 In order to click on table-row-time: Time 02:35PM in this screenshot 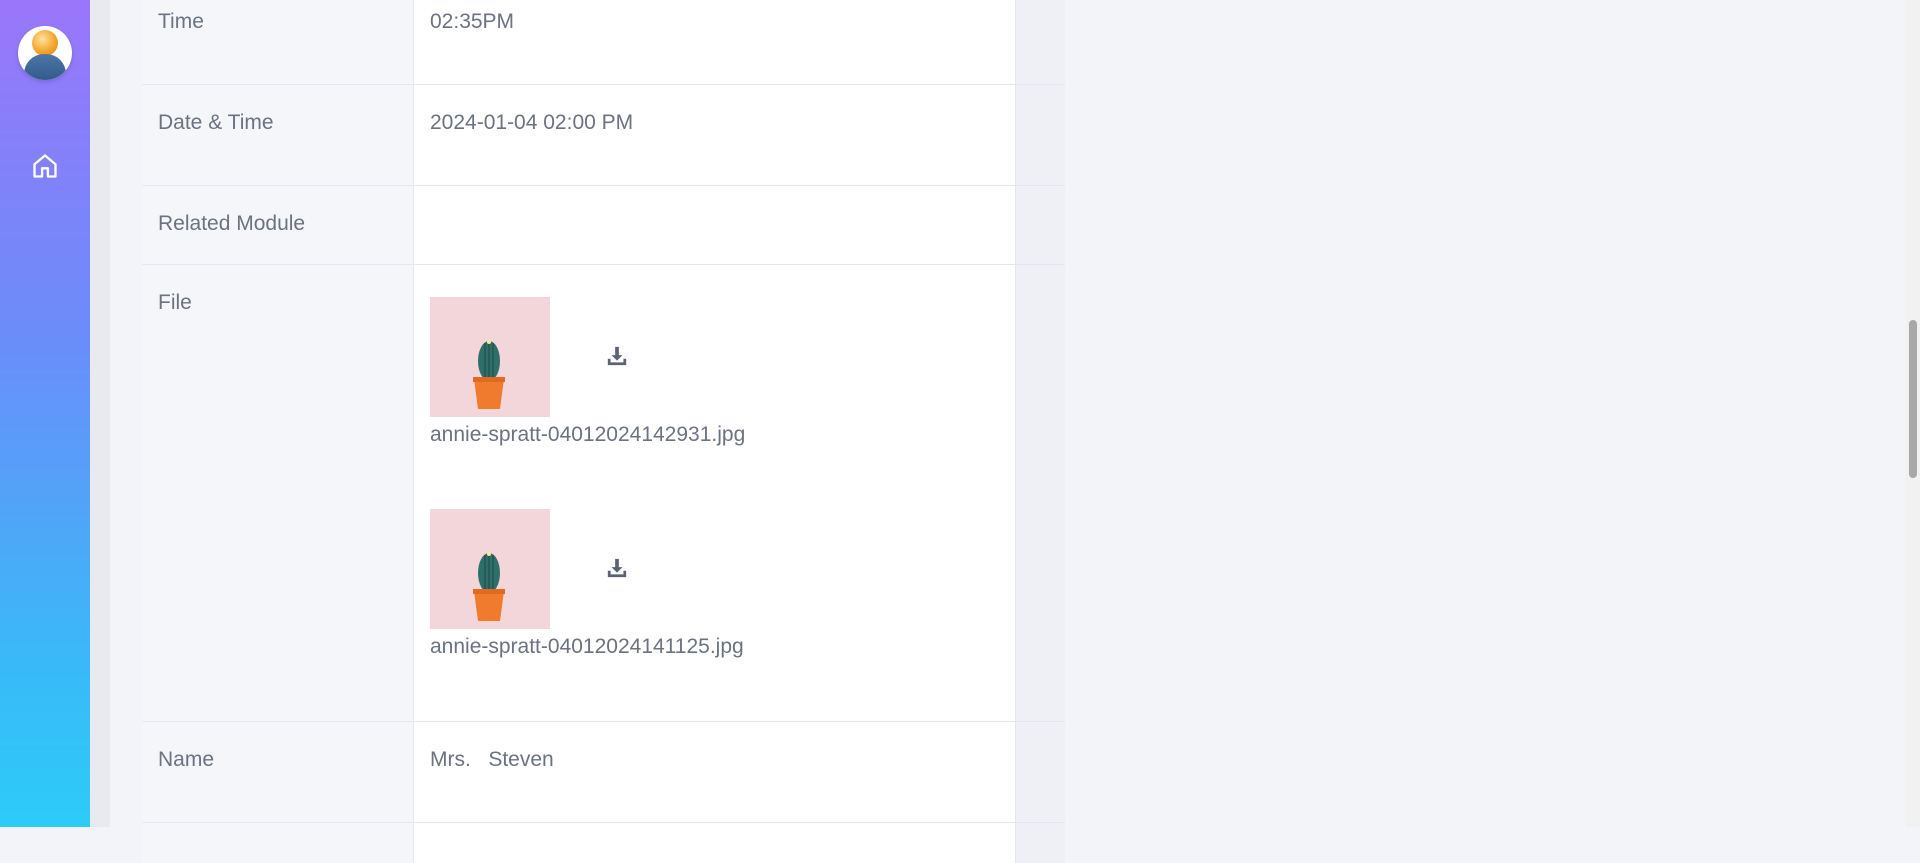, I will do `click(603, 42)`.